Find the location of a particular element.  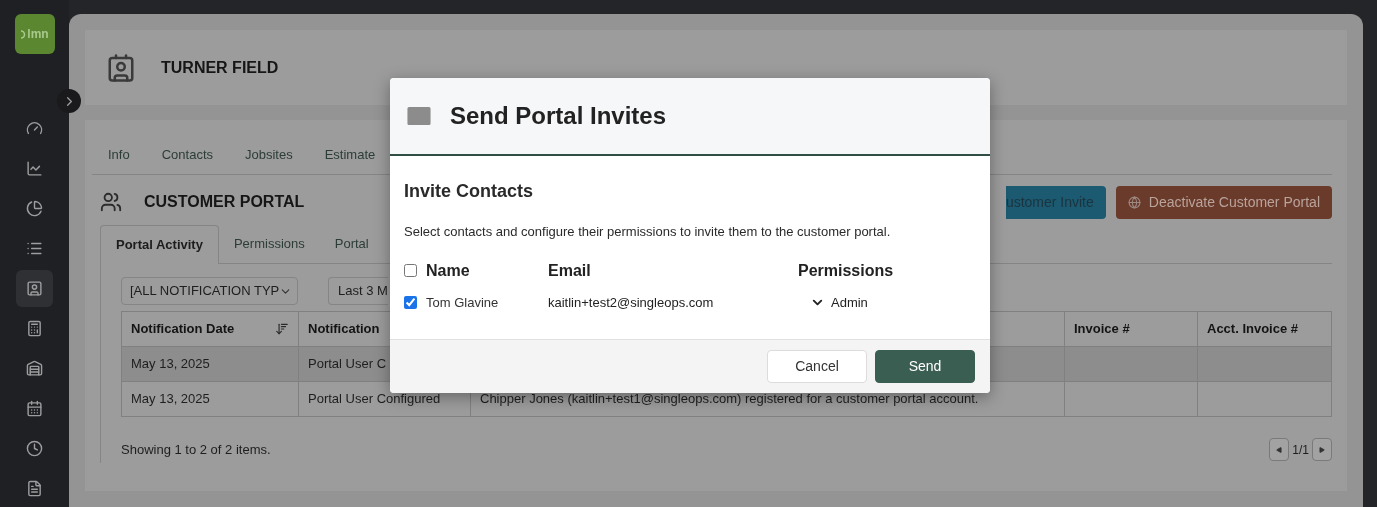

triangle-right-icon is located at coordinates (1322, 449).